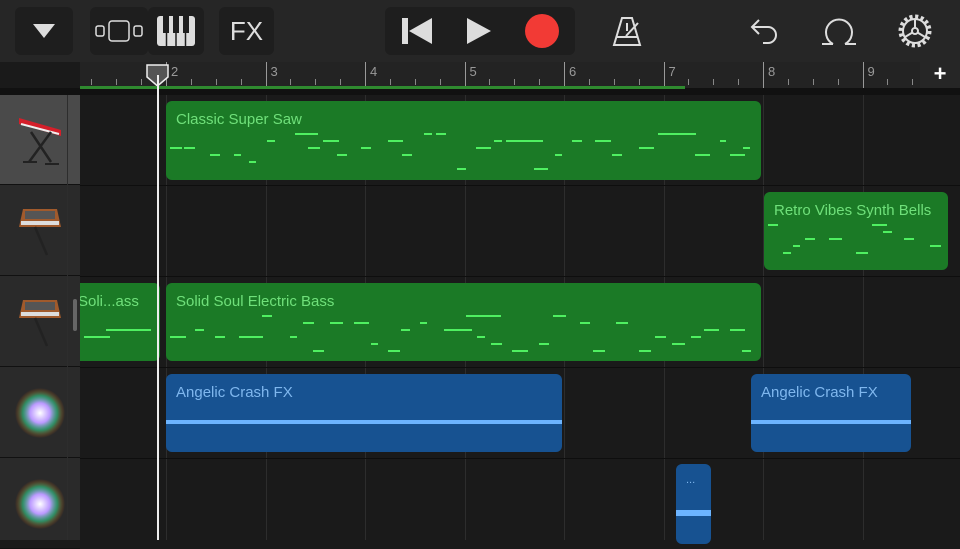 The height and width of the screenshot is (549, 960). I want to click on fx-button: FX, so click(246, 31).